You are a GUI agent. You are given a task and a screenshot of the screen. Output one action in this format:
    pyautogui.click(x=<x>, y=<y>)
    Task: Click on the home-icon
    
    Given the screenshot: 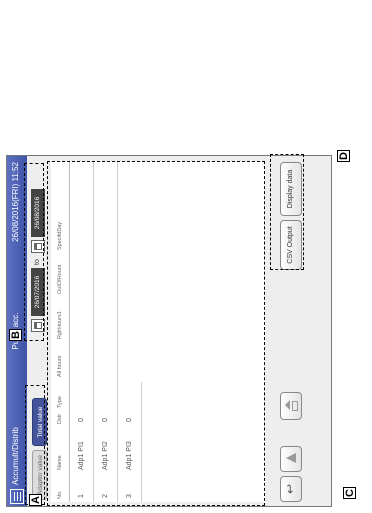 What is the action you would take?
    pyautogui.click(x=291, y=459)
    